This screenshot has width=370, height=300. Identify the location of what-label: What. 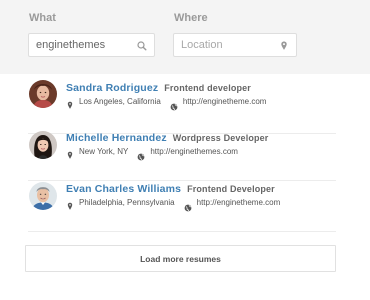
(42, 18).